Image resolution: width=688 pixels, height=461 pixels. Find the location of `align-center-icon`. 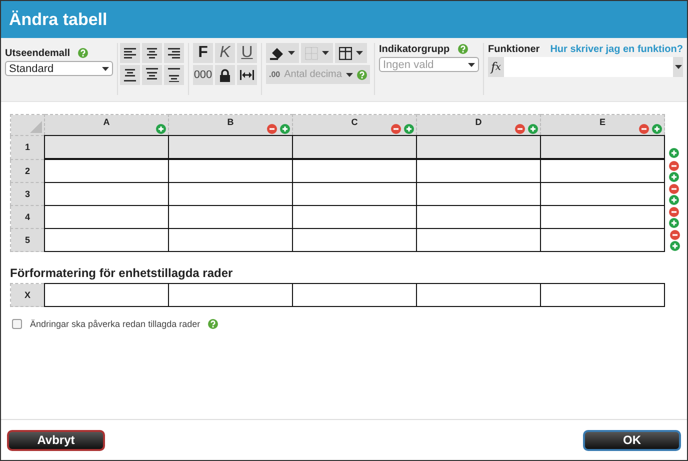

align-center-icon is located at coordinates (152, 53).